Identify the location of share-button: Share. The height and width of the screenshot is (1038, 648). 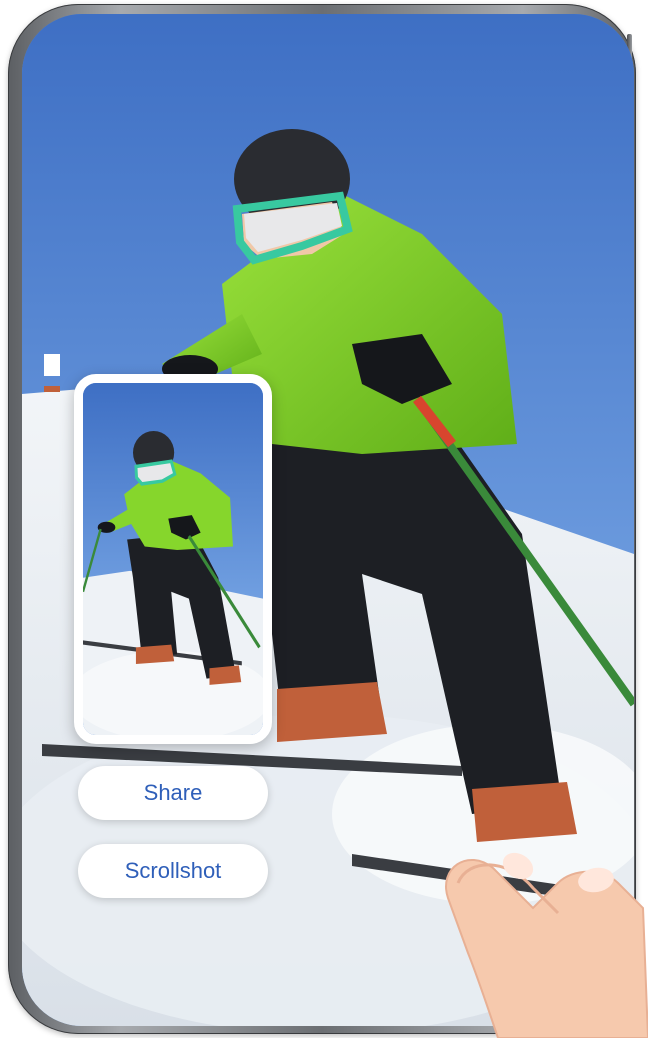
(173, 793).